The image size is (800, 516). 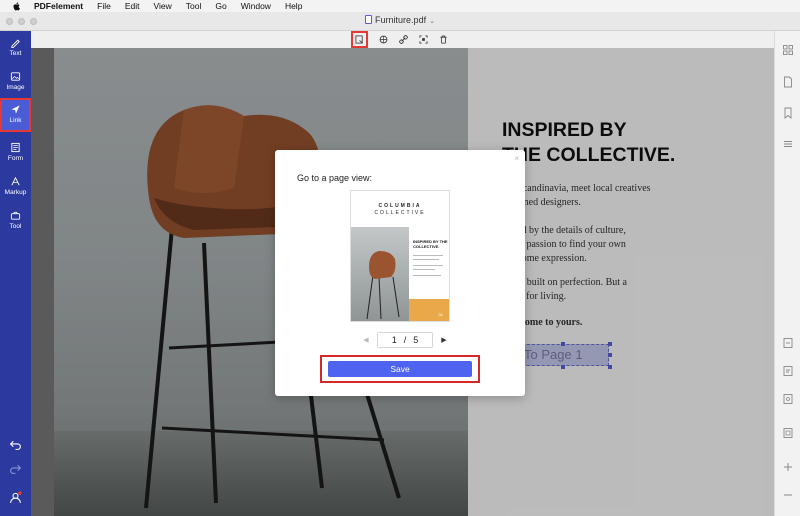 I want to click on chain-link-button, so click(x=403, y=39).